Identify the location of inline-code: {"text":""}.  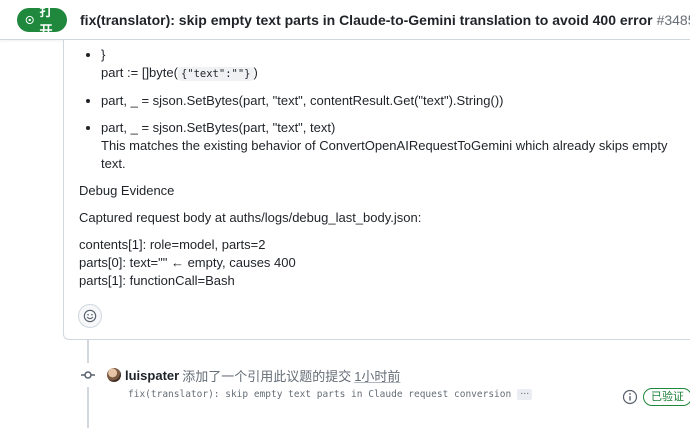
(215, 74).